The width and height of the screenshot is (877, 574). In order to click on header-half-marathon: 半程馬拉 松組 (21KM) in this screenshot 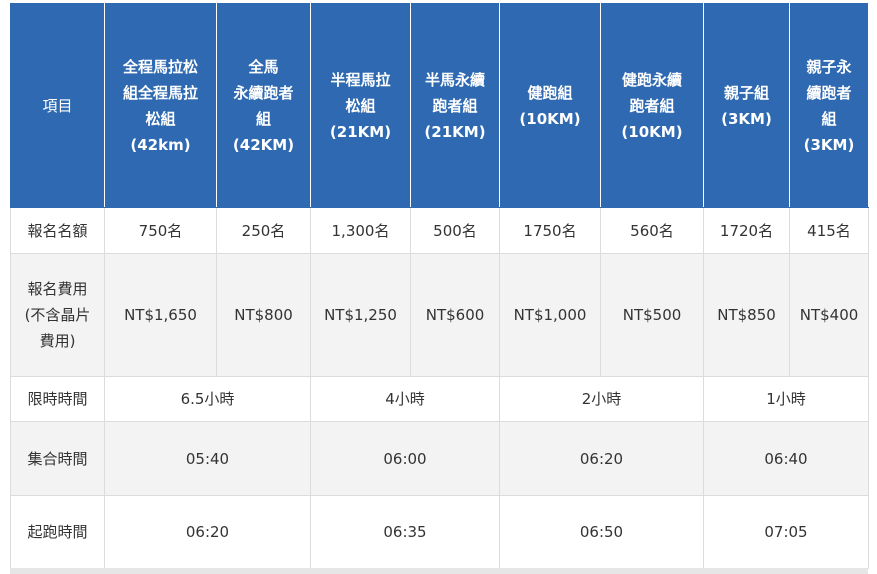, I will do `click(360, 105)`.